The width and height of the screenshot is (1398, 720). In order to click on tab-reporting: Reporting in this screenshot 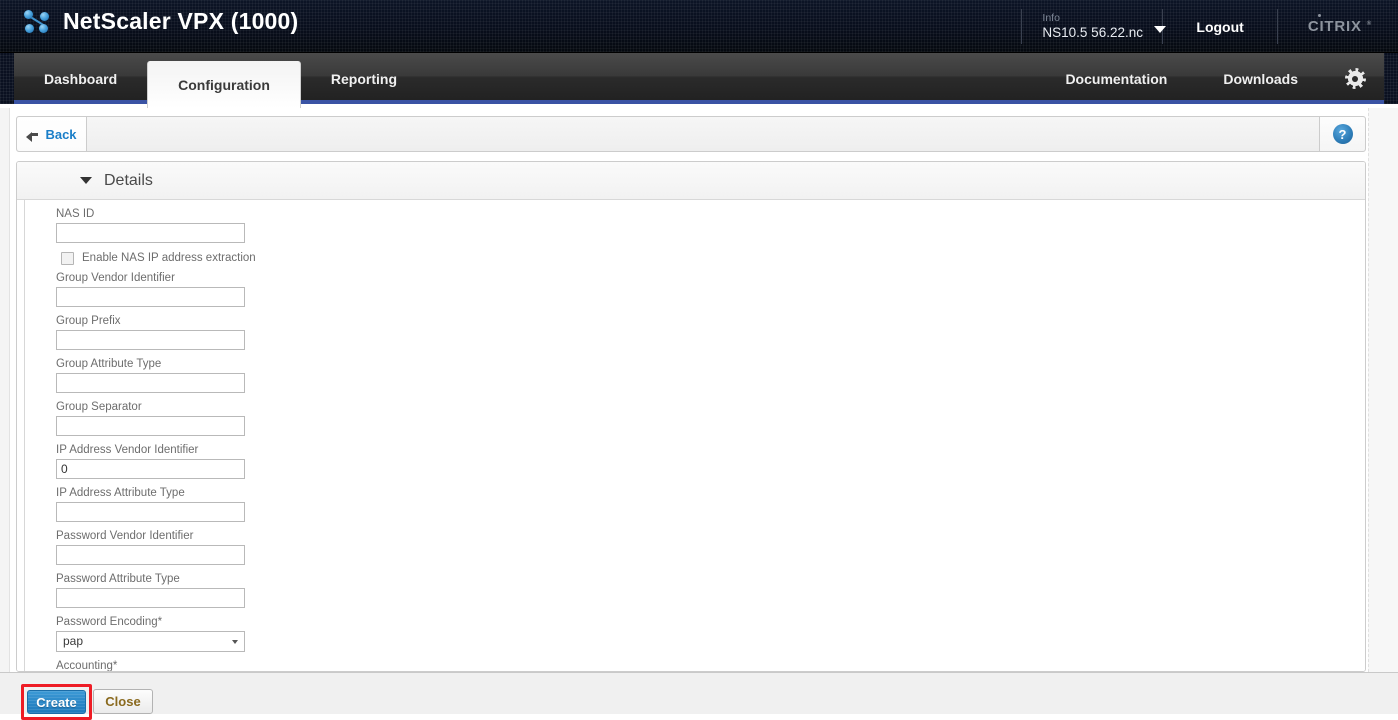, I will do `click(364, 78)`.